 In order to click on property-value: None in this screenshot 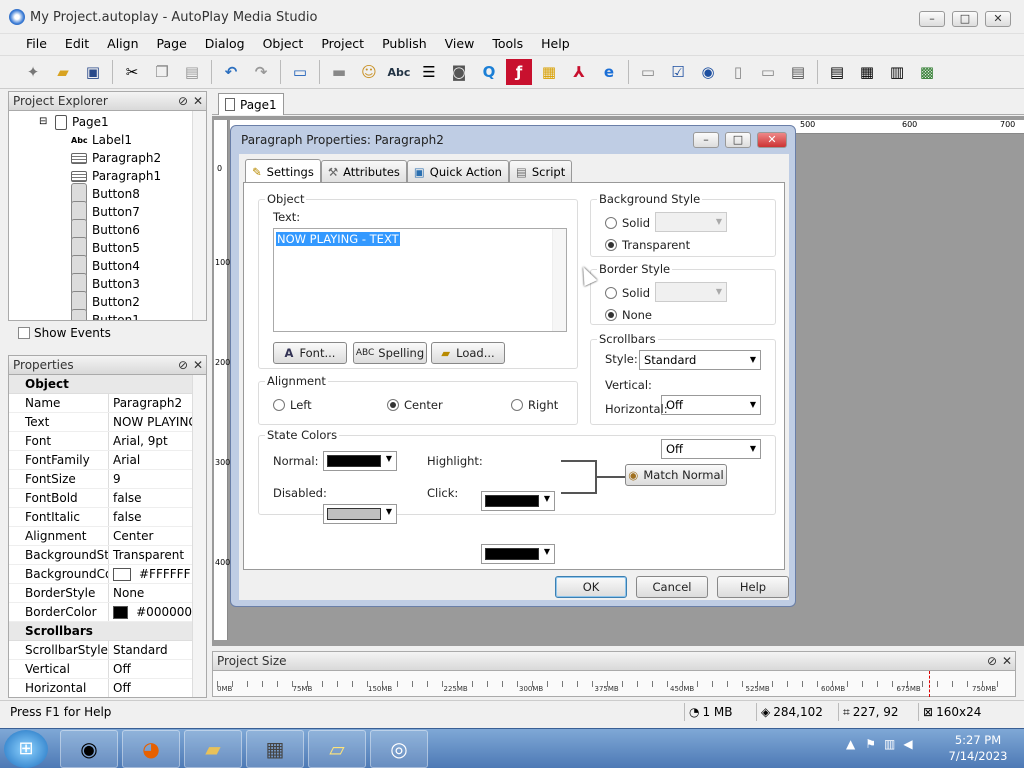, I will do `click(150, 593)`.